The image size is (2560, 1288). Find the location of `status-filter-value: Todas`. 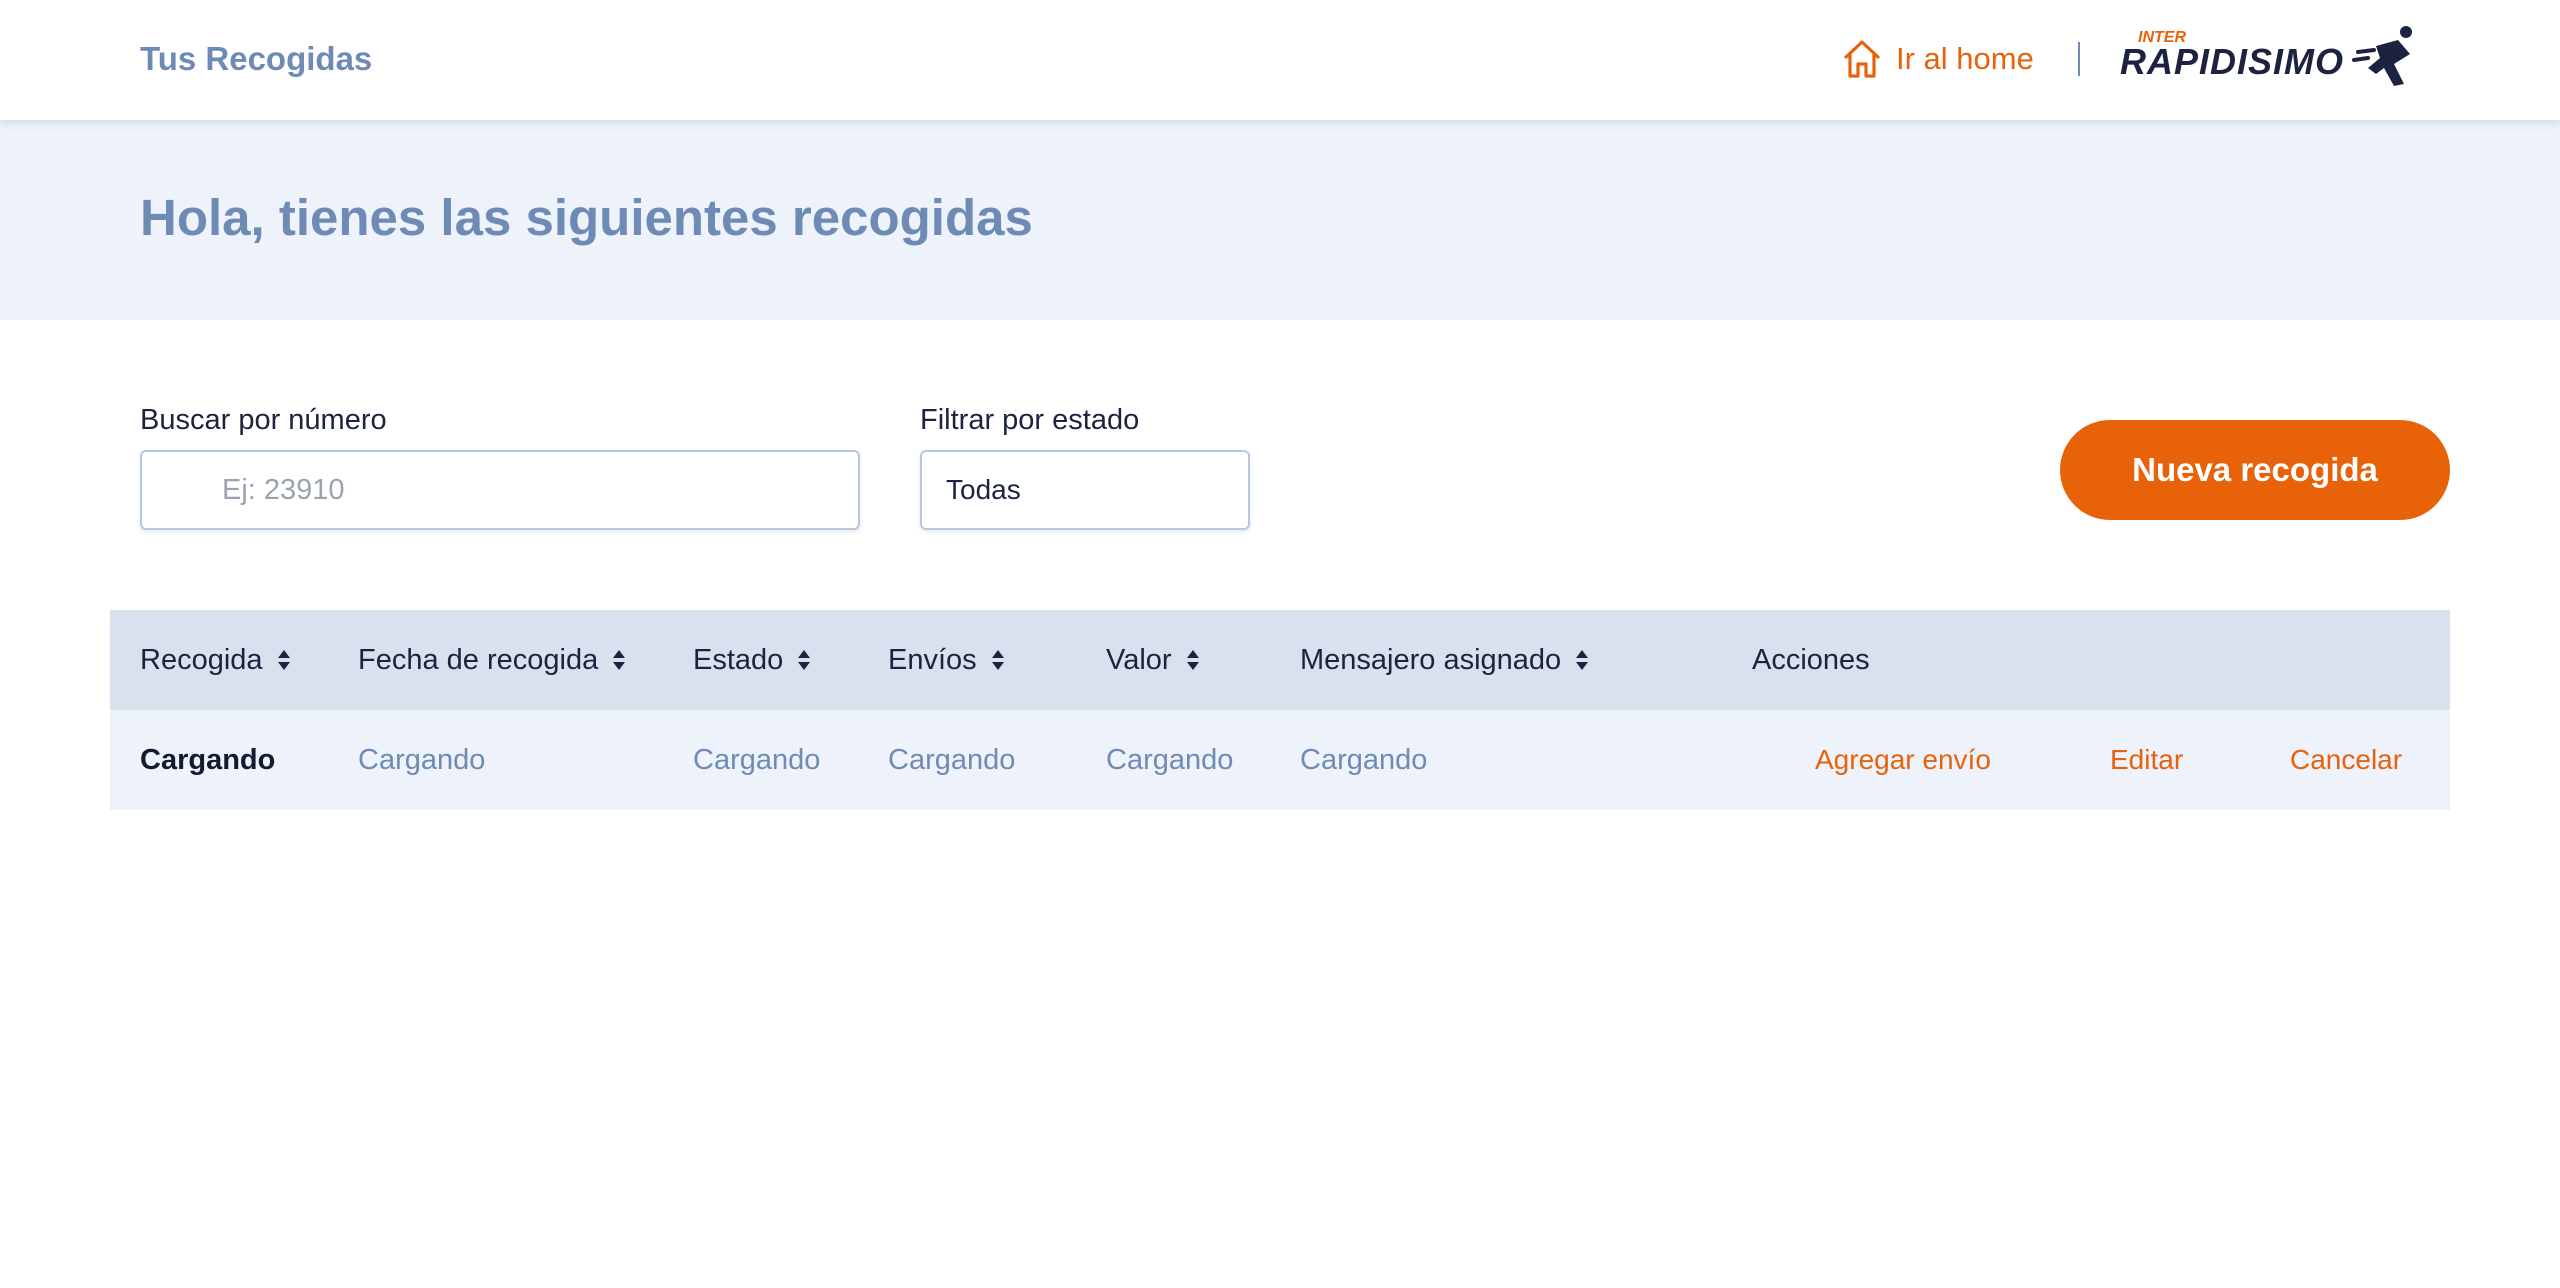

status-filter-value: Todas is located at coordinates (983, 489).